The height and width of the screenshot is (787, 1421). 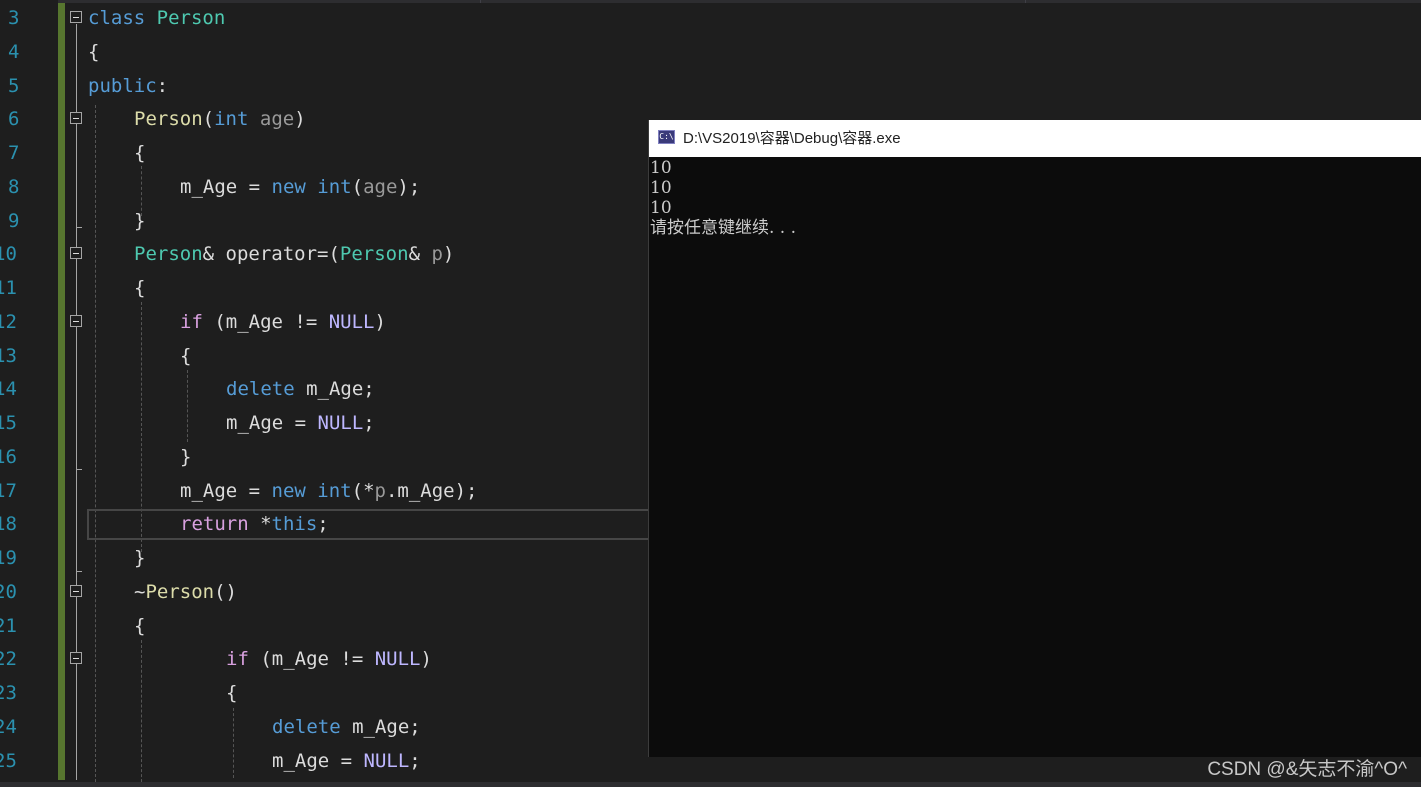 What do you see at coordinates (8, 524) in the screenshot?
I see `line-number: 18` at bounding box center [8, 524].